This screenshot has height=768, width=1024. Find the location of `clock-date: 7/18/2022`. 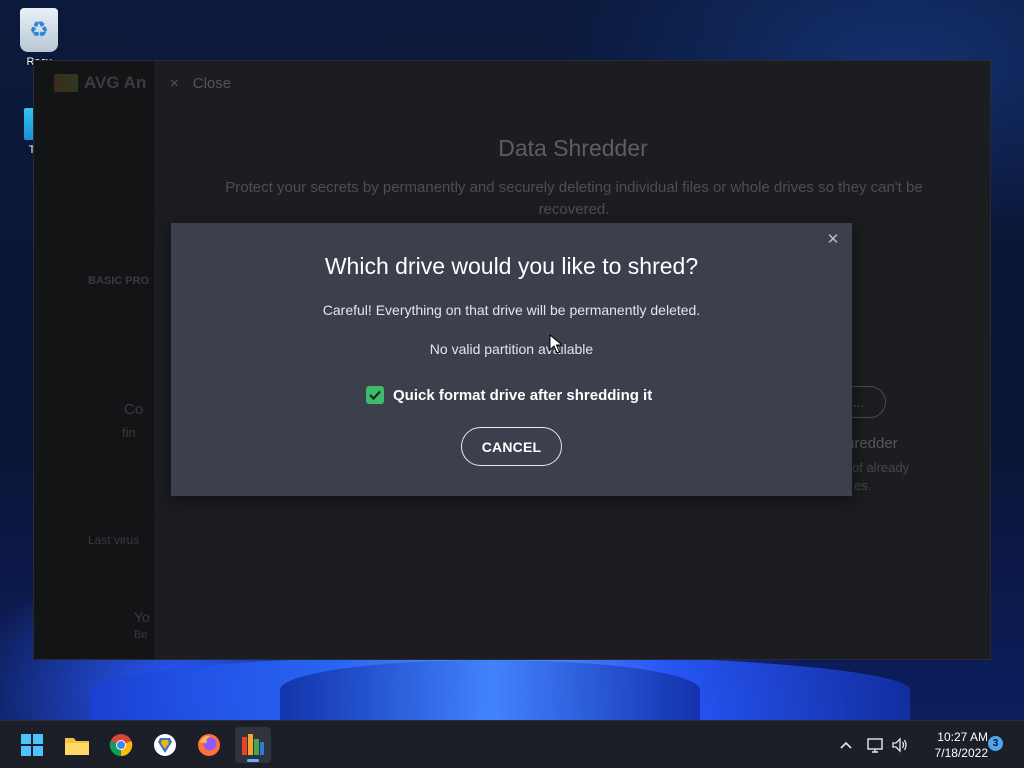

clock-date: 7/18/2022 is located at coordinates (961, 753).